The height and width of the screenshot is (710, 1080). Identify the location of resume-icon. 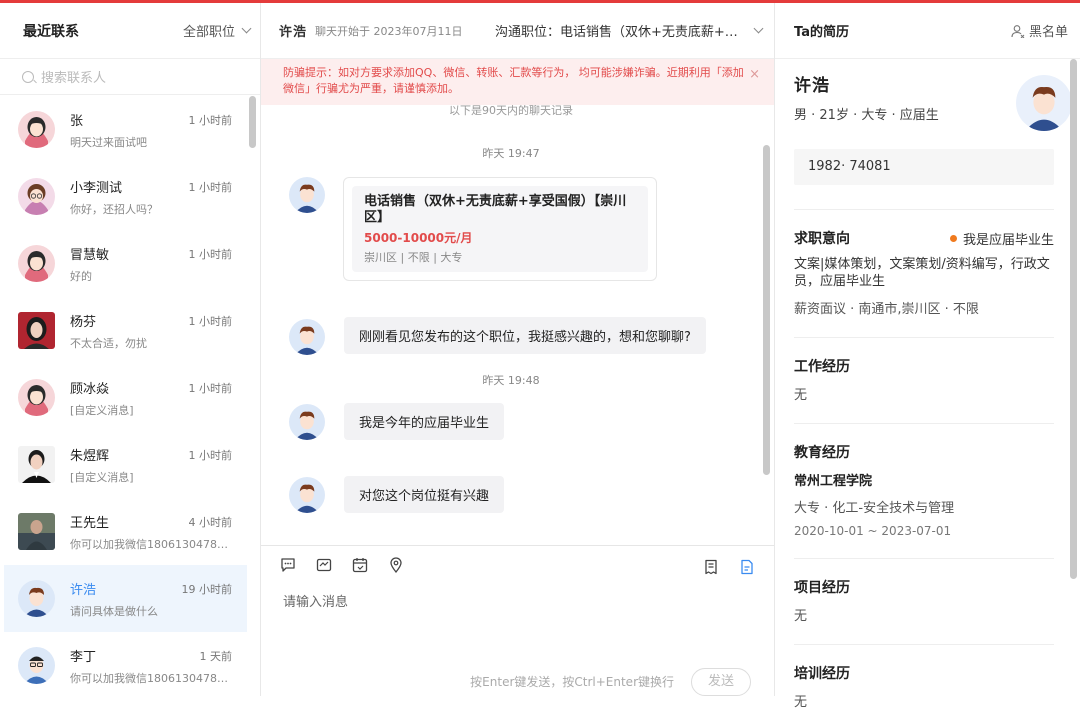
(747, 567).